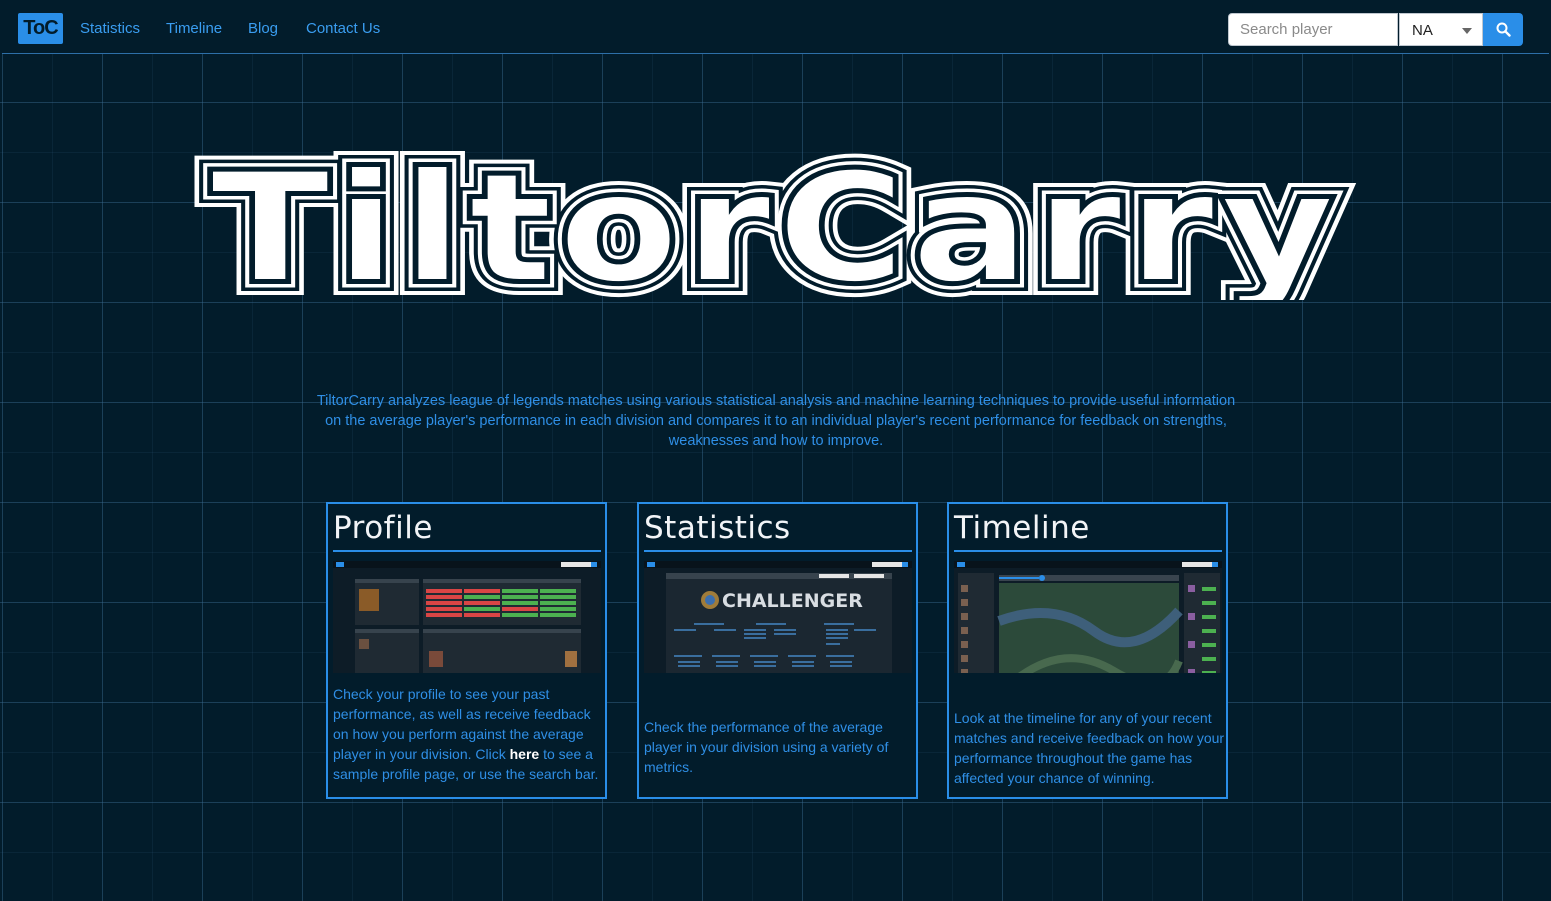 The image size is (1551, 901). I want to click on region-select: NA, so click(1441, 29).